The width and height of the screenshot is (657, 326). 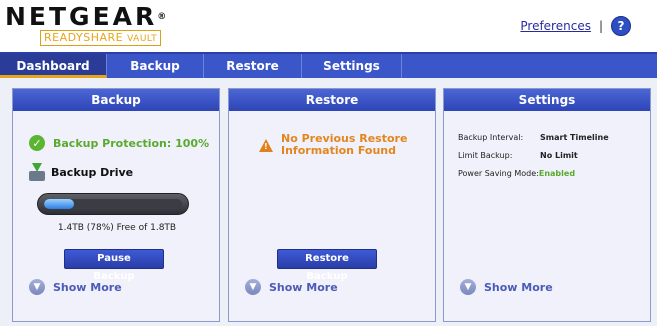 What do you see at coordinates (559, 155) in the screenshot?
I see `setting-value: No Limit` at bounding box center [559, 155].